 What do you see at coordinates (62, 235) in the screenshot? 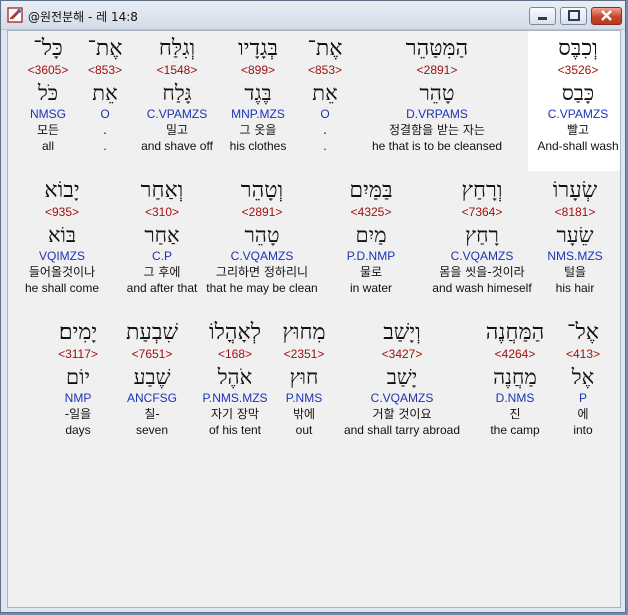
I see `lemma: בּוֹא` at bounding box center [62, 235].